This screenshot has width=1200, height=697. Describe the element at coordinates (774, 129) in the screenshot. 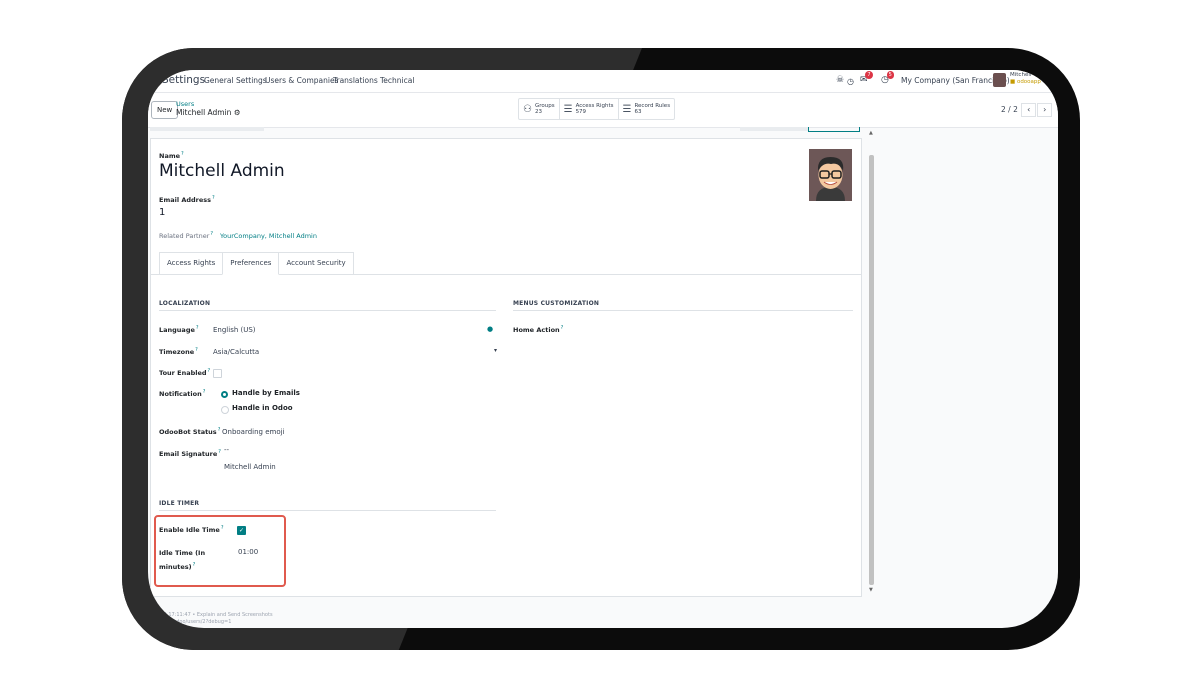

I see `statusbar-placeholder-right` at that location.